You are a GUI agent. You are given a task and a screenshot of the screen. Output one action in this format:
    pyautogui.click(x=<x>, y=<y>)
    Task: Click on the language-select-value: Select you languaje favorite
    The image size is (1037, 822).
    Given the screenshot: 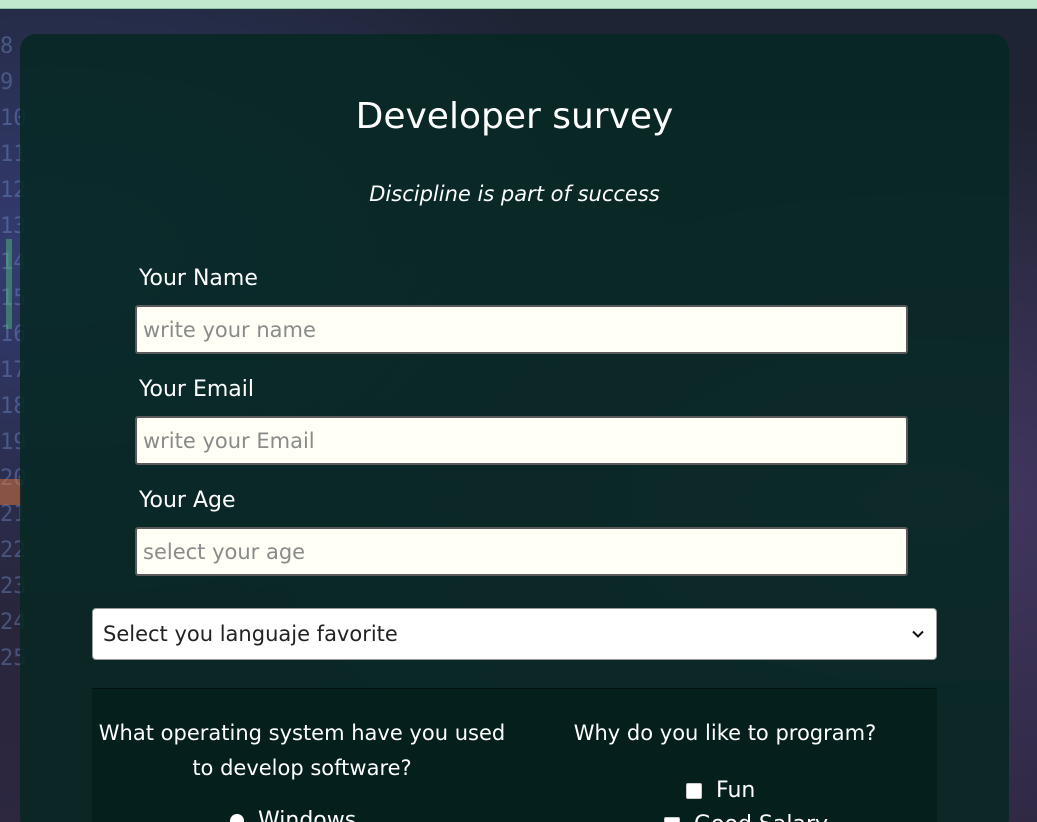 What is the action you would take?
    pyautogui.click(x=250, y=634)
    